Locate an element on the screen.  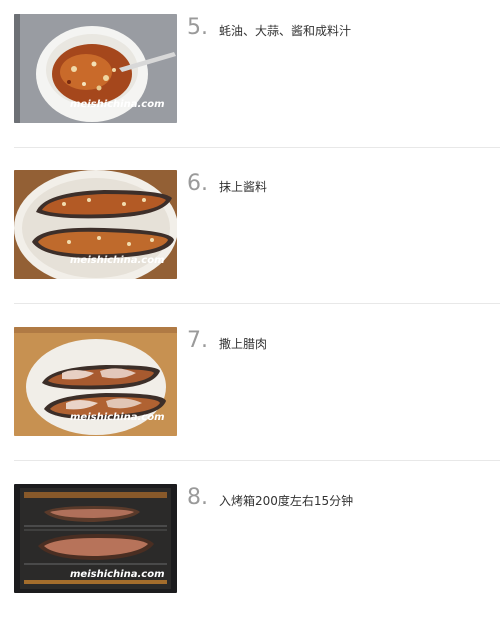
step-photo-oven: meishichina.com is located at coordinates (95, 538).